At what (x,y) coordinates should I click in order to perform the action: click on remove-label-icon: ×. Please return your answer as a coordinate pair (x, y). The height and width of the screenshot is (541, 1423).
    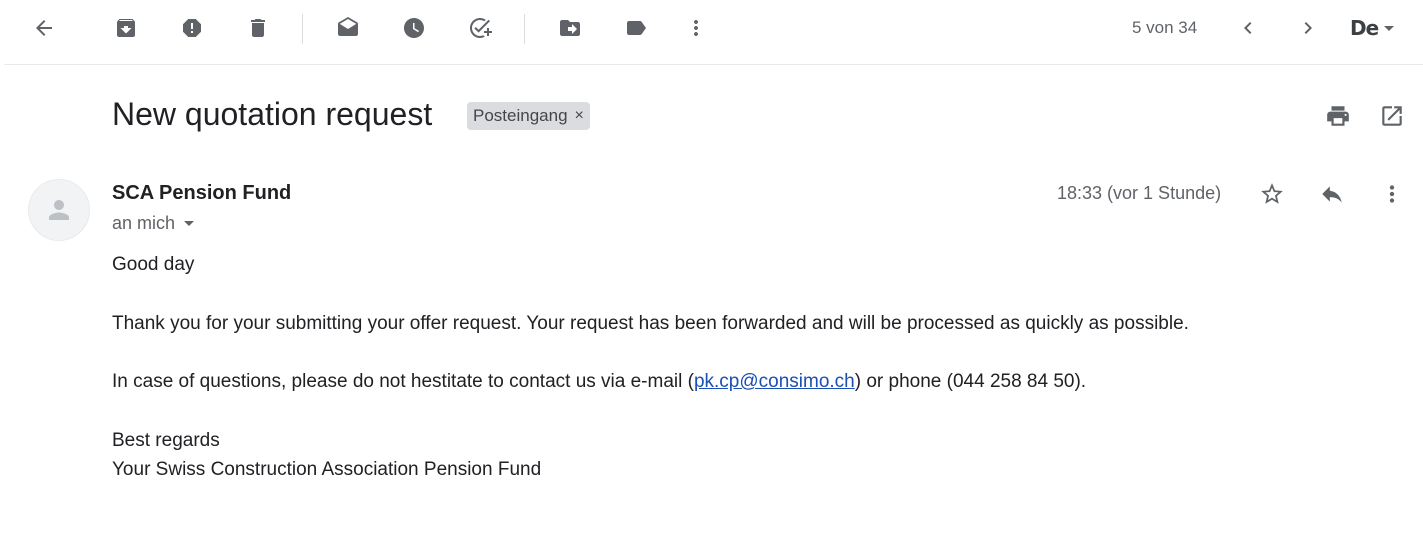
    Looking at the image, I should click on (579, 116).